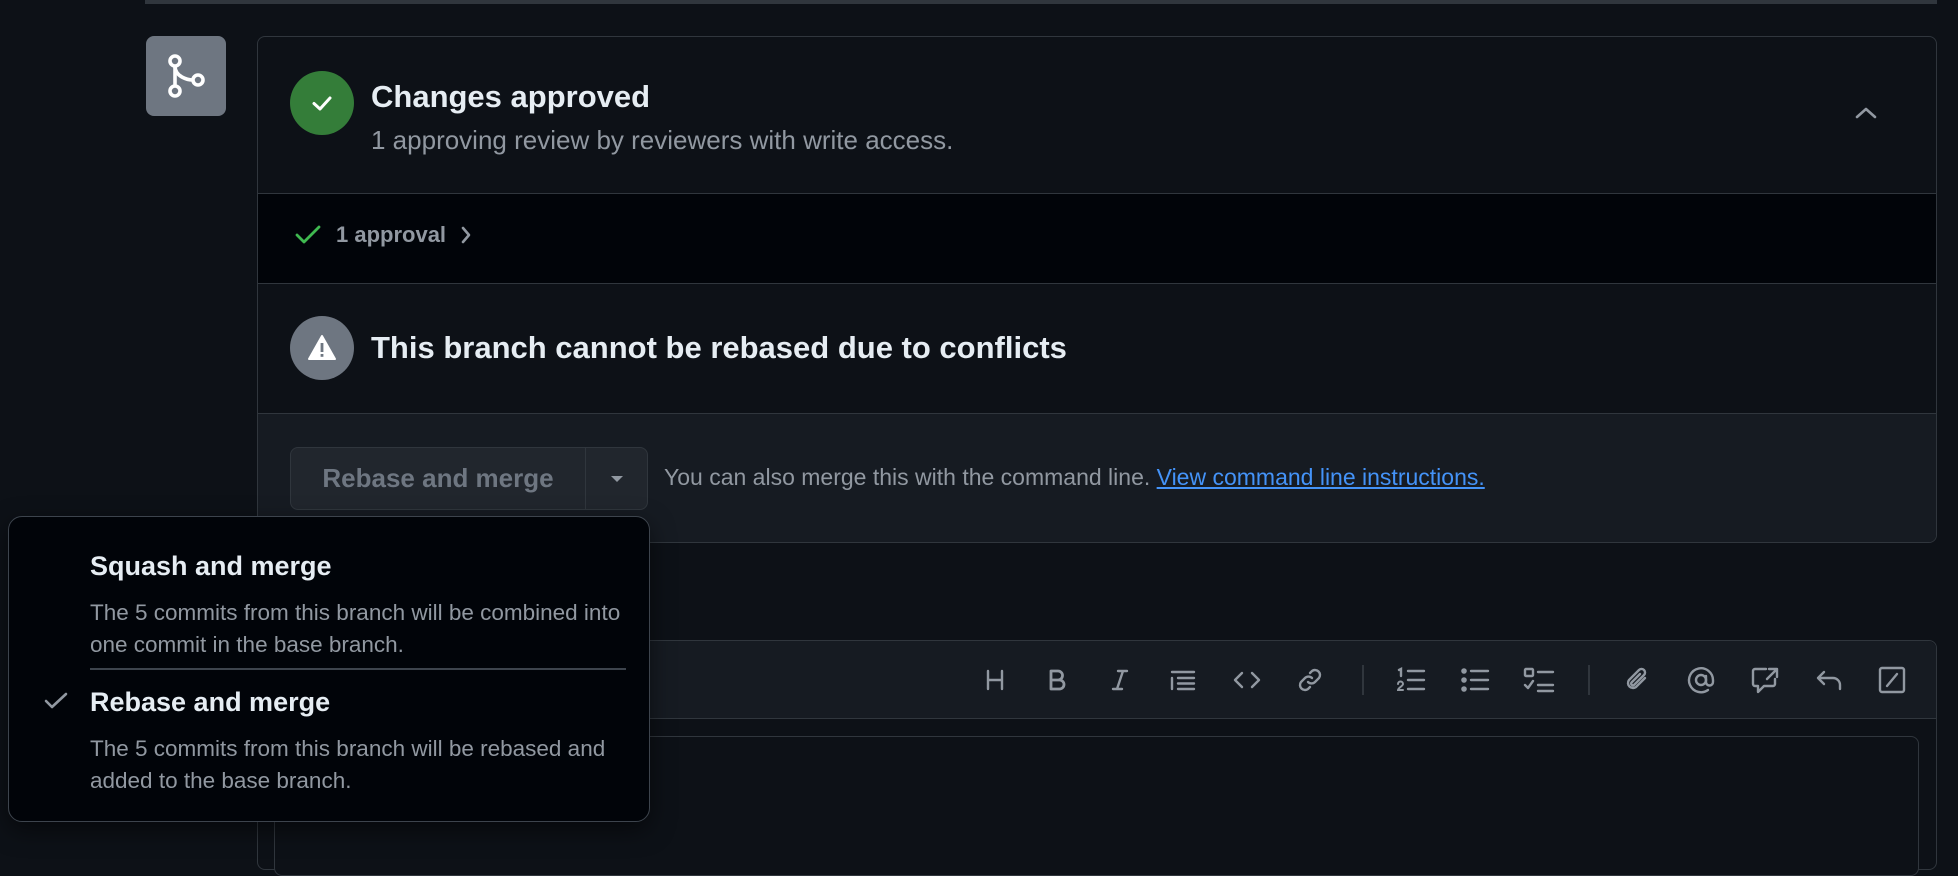 The image size is (1958, 876). What do you see at coordinates (322, 103) in the screenshot?
I see `check-circle-icon` at bounding box center [322, 103].